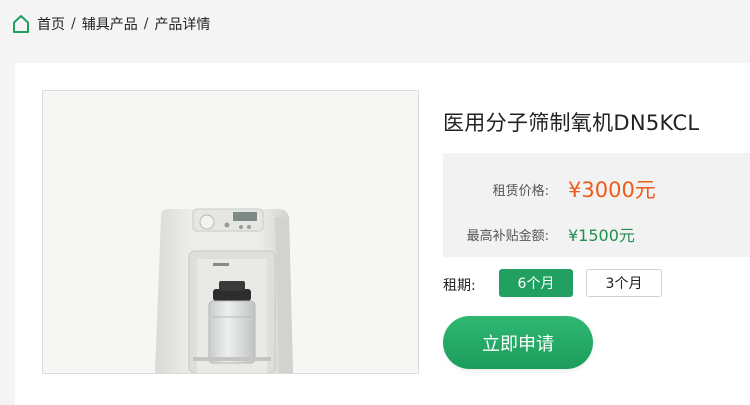 The height and width of the screenshot is (405, 750). I want to click on price-row: 租赁价格: ¥3000元, so click(596, 189).